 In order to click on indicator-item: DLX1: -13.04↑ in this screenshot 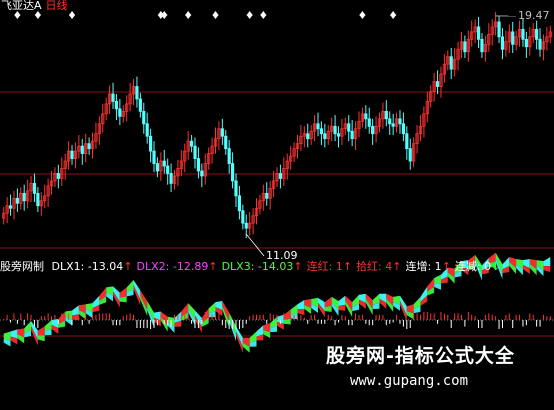, I will do `click(92, 266)`.